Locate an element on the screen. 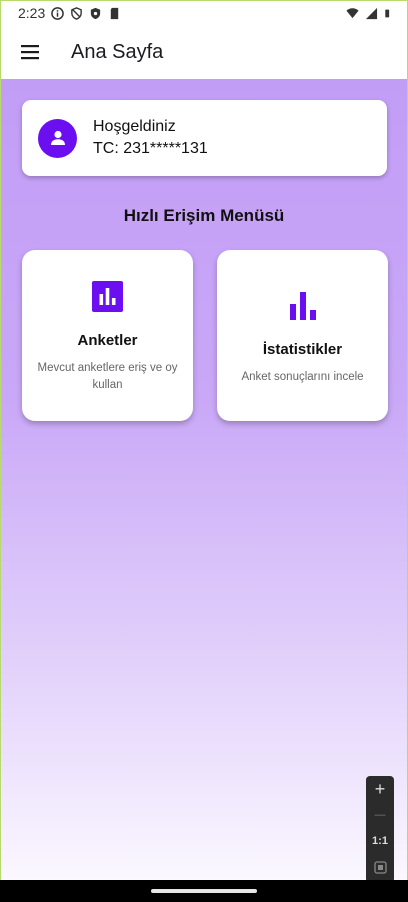 The width and height of the screenshot is (408, 902). zoom-controls: + — 1:1 is located at coordinates (380, 829).